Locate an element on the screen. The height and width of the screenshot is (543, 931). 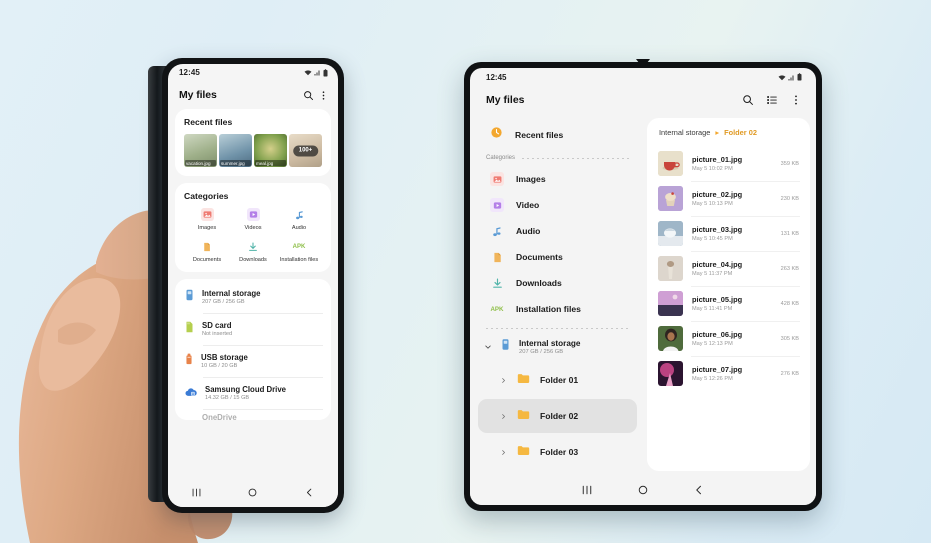
tablet-app-bar: My files is located at coordinates (643, 100).